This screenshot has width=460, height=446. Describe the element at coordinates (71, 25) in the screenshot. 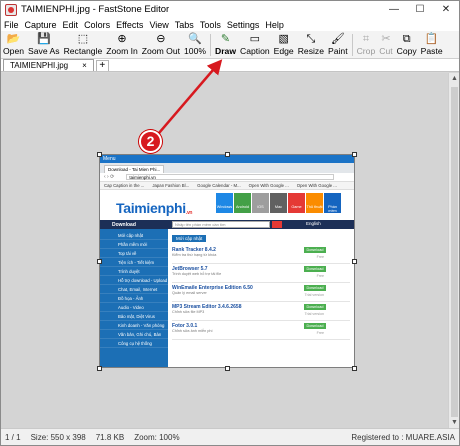

I see `menu-edit: Edit` at that location.